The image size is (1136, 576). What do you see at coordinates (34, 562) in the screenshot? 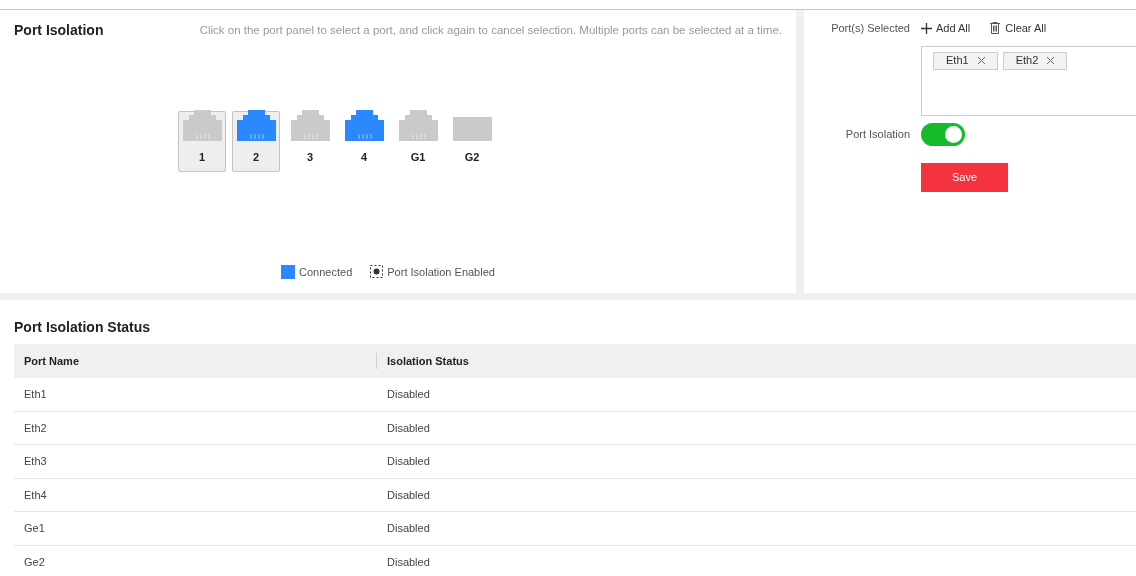
I see `table-cell-text: Ge2` at bounding box center [34, 562].